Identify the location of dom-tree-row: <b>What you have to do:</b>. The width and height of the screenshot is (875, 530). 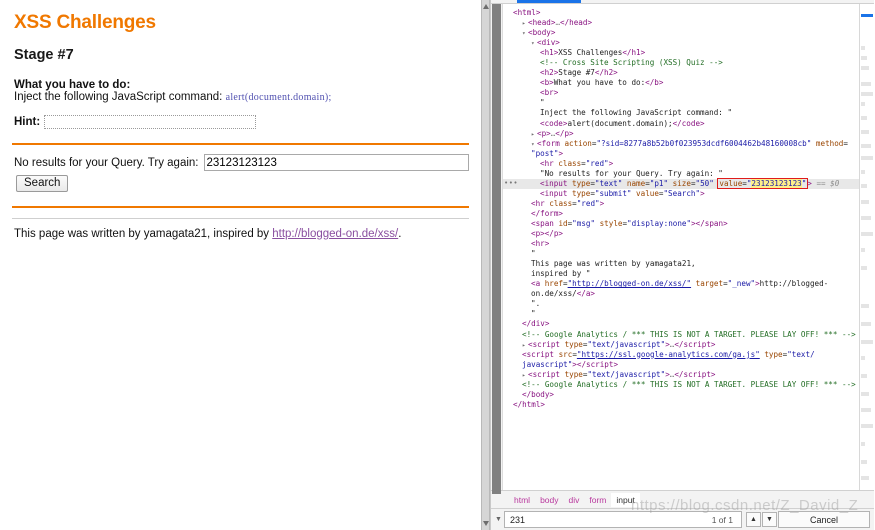
(681, 83).